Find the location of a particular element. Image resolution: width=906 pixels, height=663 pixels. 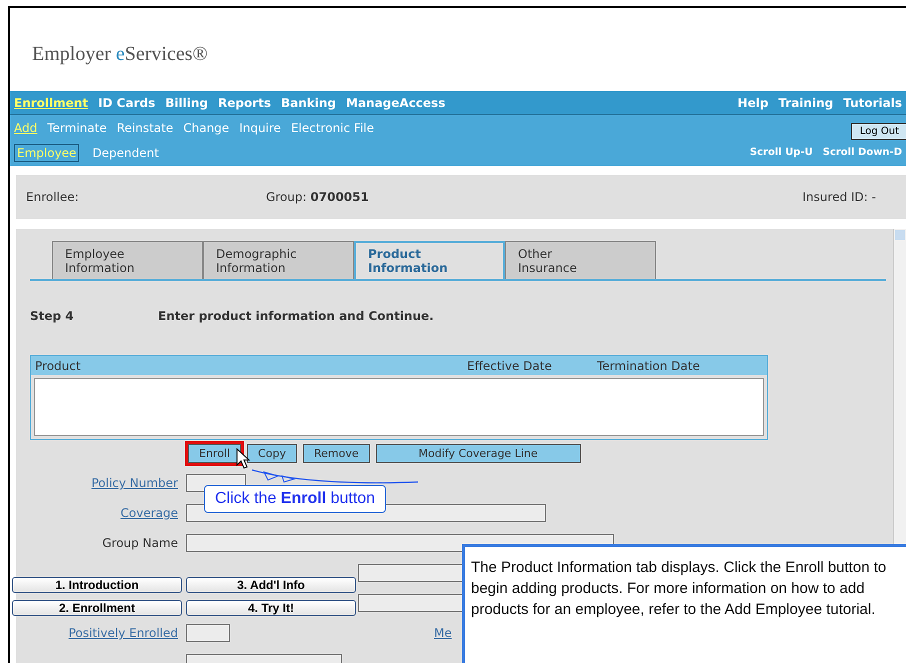

column-header: Termination Date is located at coordinates (648, 365).